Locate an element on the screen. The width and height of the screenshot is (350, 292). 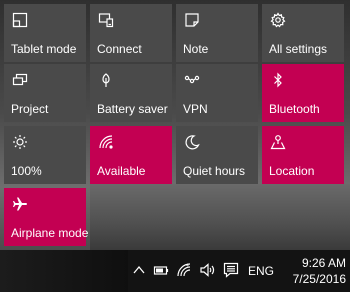
taskbar: * ENG 9:26 AM 7/25/2016 is located at coordinates (175, 271).